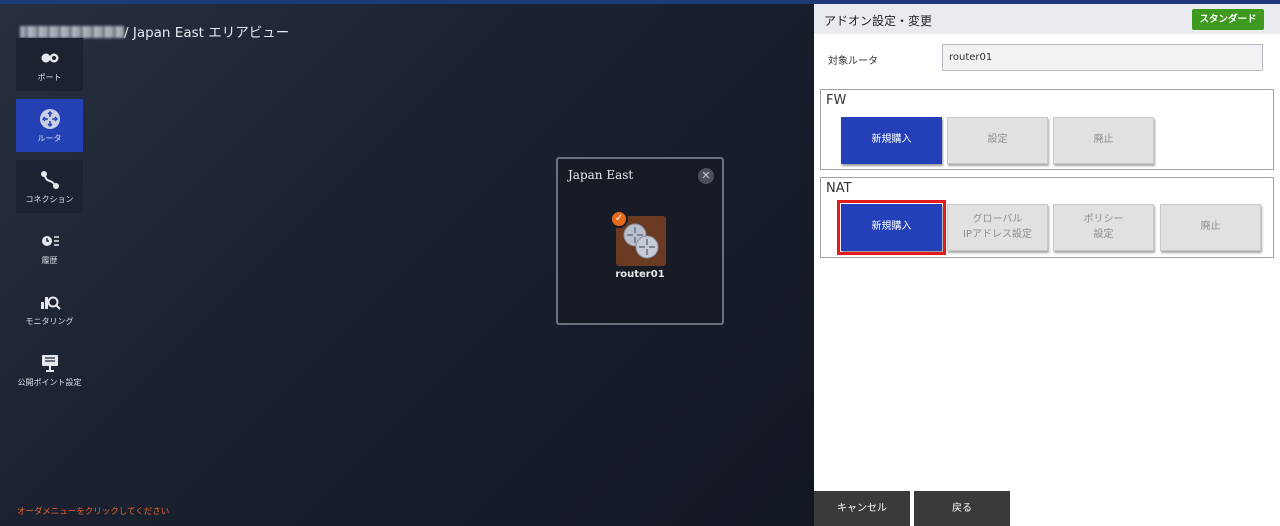 Image resolution: width=1280 pixels, height=526 pixels. I want to click on router-name: router01, so click(640, 274).